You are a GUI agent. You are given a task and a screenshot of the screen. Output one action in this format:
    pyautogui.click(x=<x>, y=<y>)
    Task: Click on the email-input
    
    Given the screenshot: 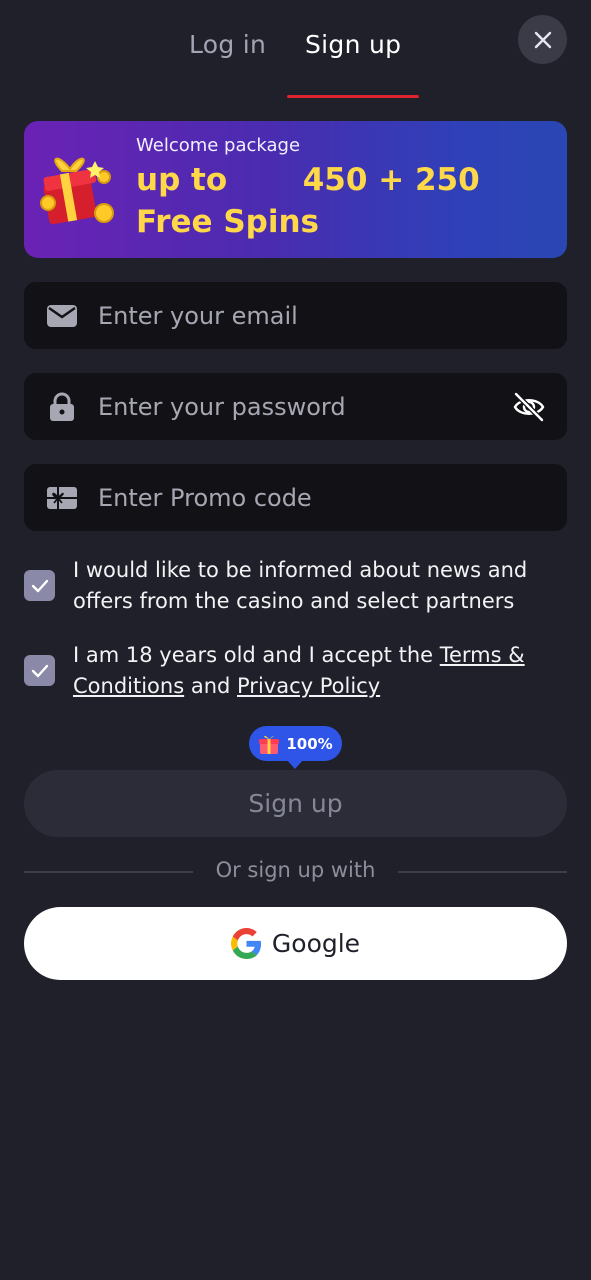 What is the action you would take?
    pyautogui.click(x=298, y=315)
    